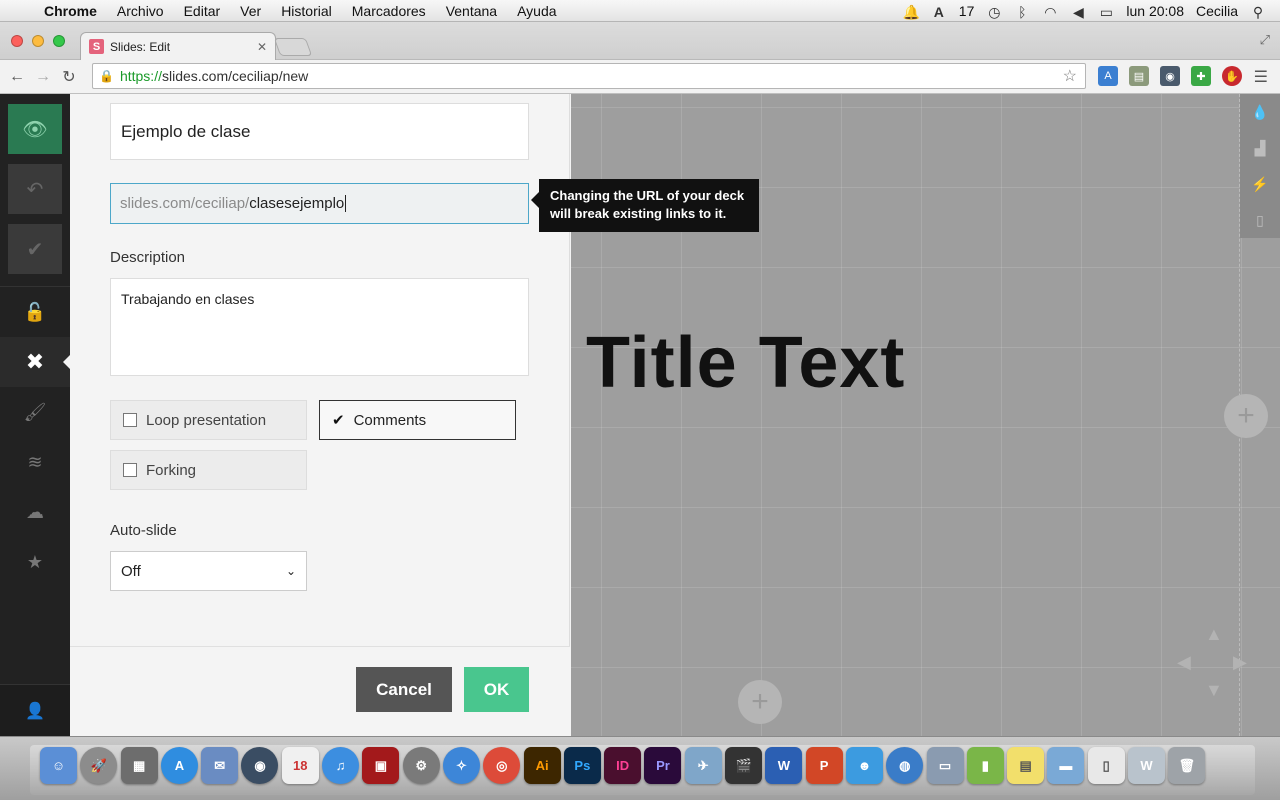 The image size is (1280, 800). I want to click on browser-menu-icon: ☰, so click(1261, 77).